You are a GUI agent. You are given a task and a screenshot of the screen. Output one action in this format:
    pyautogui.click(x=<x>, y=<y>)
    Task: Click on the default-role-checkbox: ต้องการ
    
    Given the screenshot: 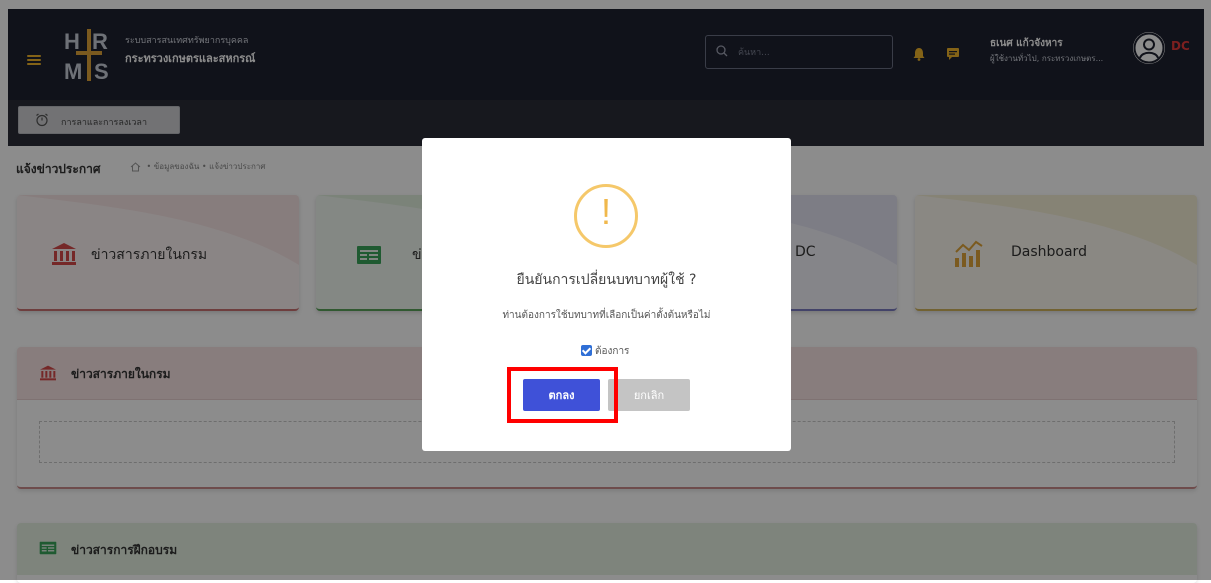 What is the action you would take?
    pyautogui.click(x=605, y=351)
    